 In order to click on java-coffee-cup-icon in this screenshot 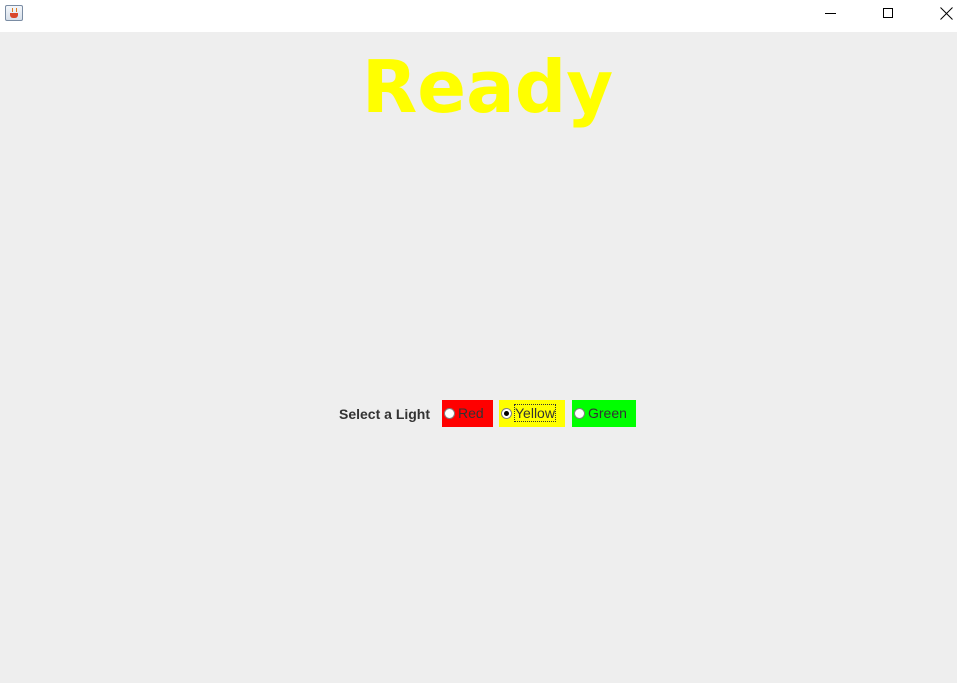, I will do `click(14, 13)`.